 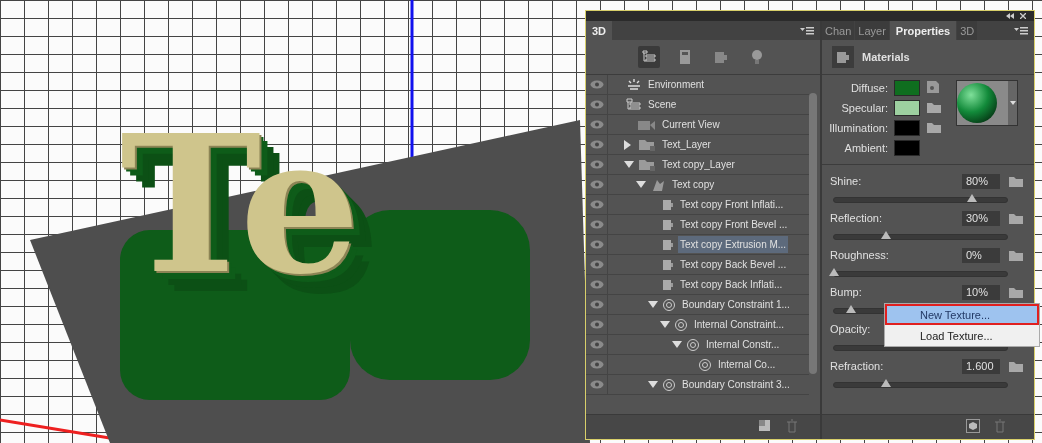 What do you see at coordinates (1012, 103) in the screenshot?
I see `caret-icon` at bounding box center [1012, 103].